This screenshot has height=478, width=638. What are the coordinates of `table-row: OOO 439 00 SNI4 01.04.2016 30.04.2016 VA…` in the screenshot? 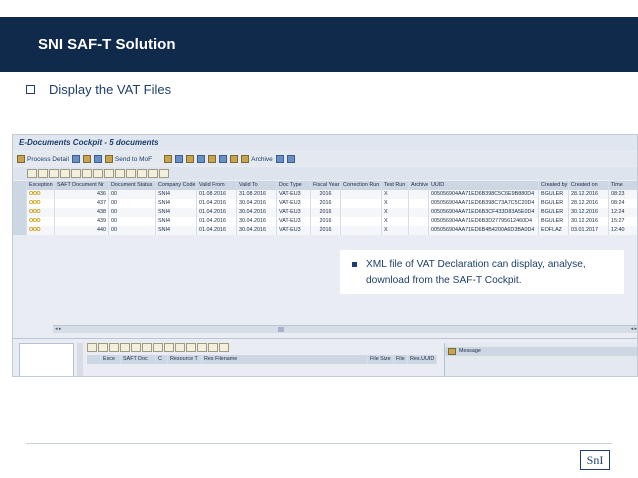 It's located at (325, 221).